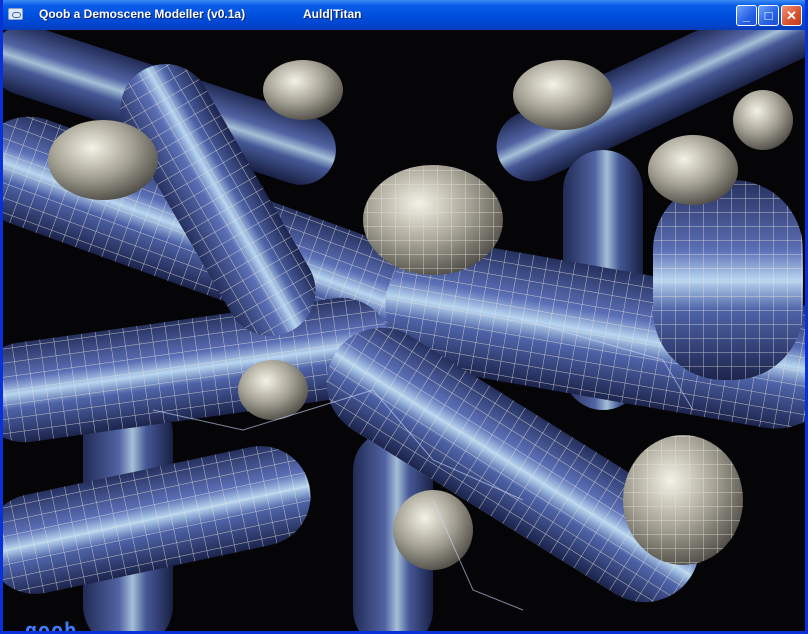 The image size is (808, 634). Describe the element at coordinates (15, 14) in the screenshot. I see `app-icon` at that location.